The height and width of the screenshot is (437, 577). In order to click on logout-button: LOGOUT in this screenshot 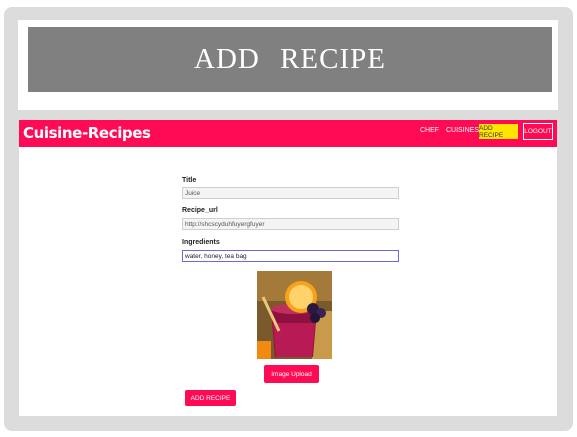, I will do `click(538, 131)`.